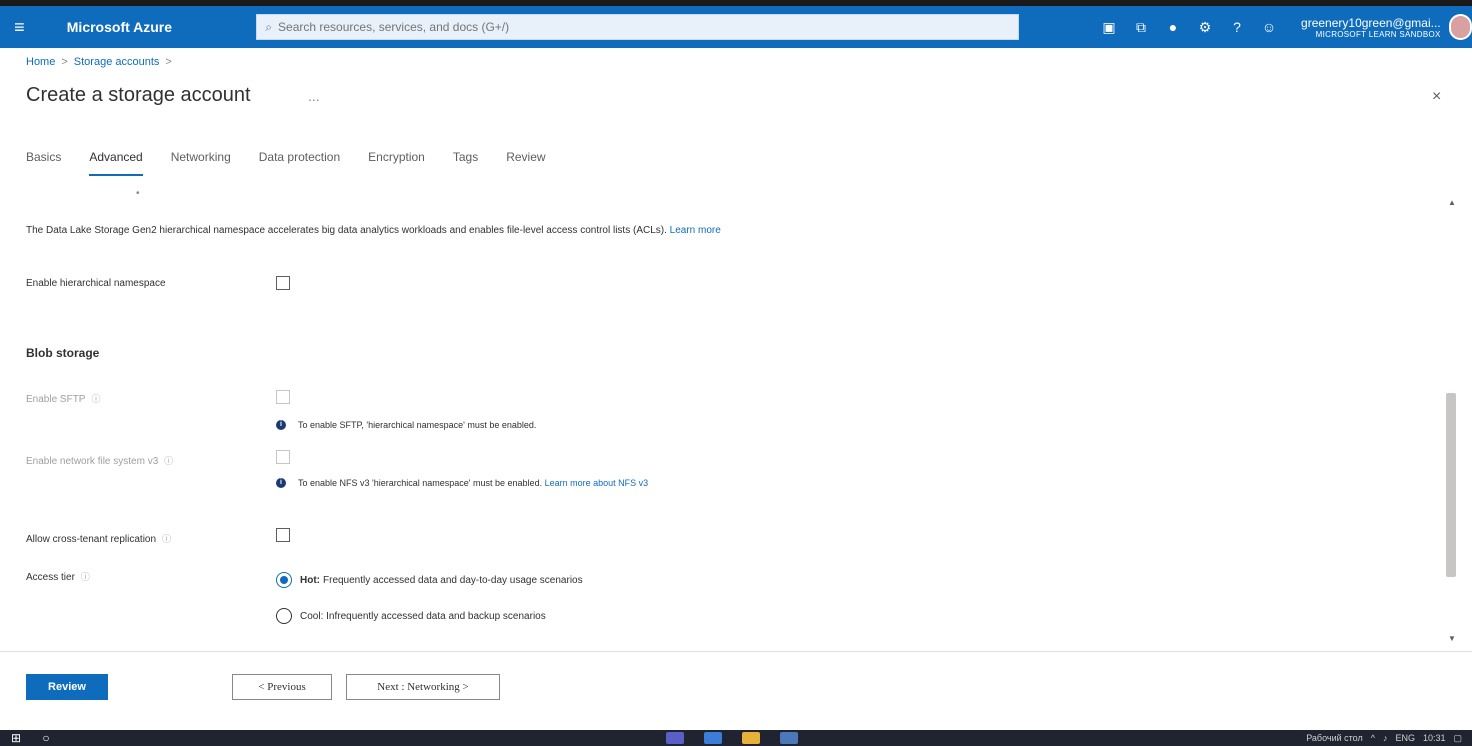  I want to click on scroll-up-icon: ▲, so click(1452, 202).